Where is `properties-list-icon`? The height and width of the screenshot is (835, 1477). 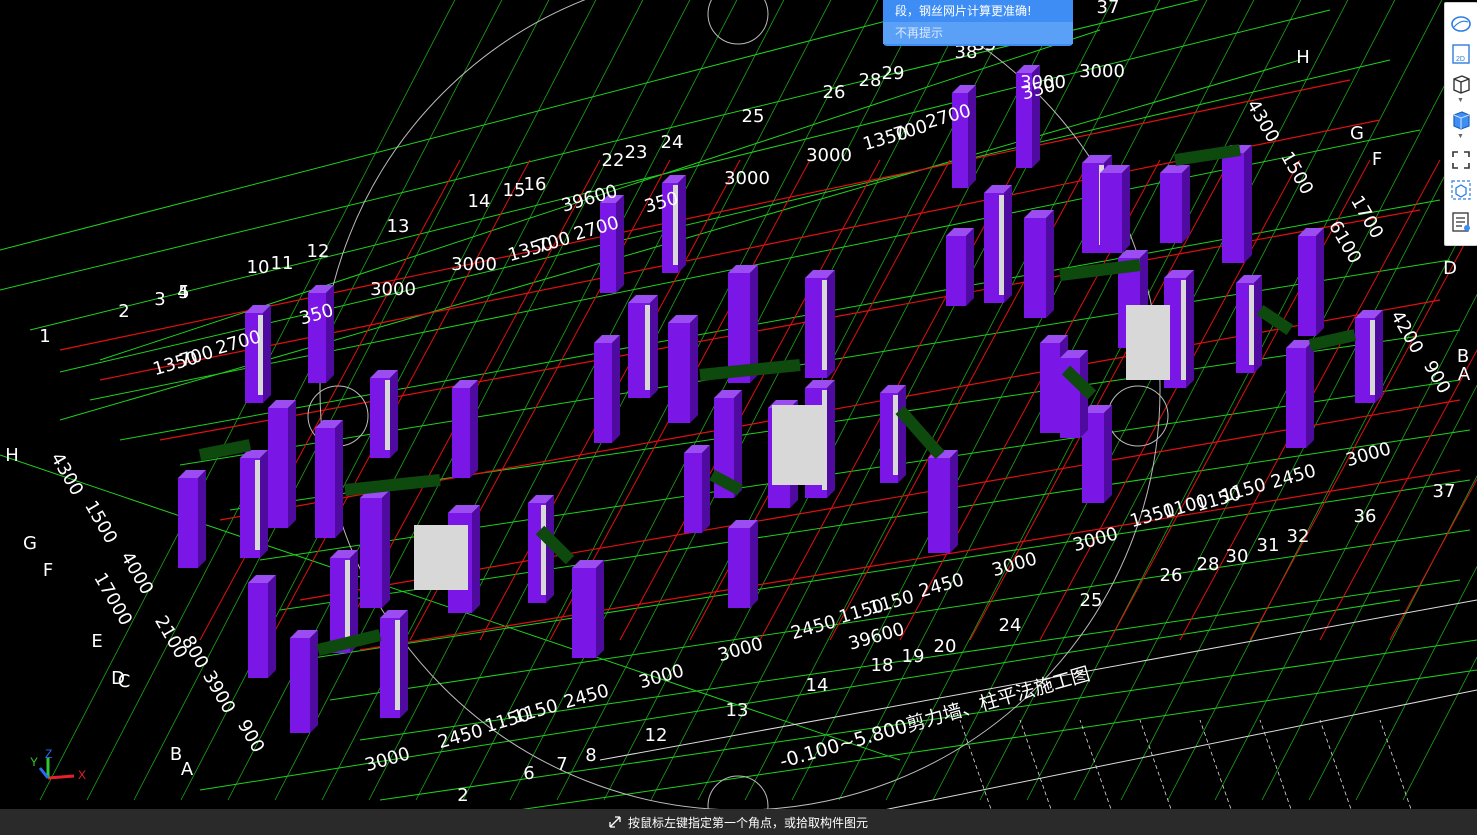
properties-list-icon is located at coordinates (1461, 222).